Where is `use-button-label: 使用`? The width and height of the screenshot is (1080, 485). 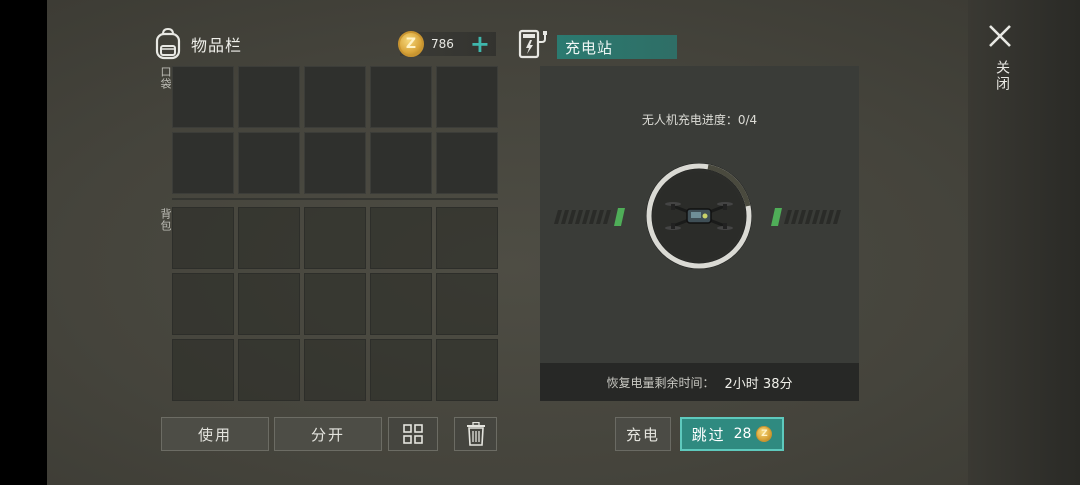
use-button-label: 使用 is located at coordinates (214, 434).